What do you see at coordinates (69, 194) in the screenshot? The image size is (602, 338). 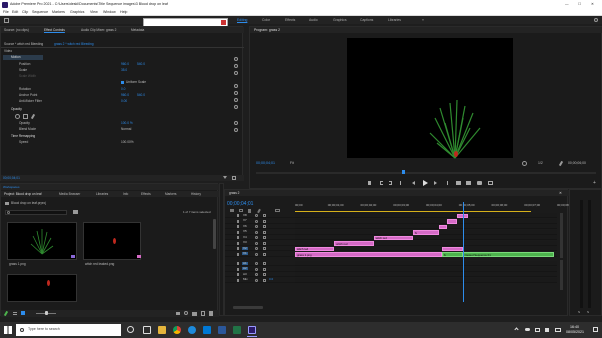 I see `tab-media-browser: Media Browser` at bounding box center [69, 194].